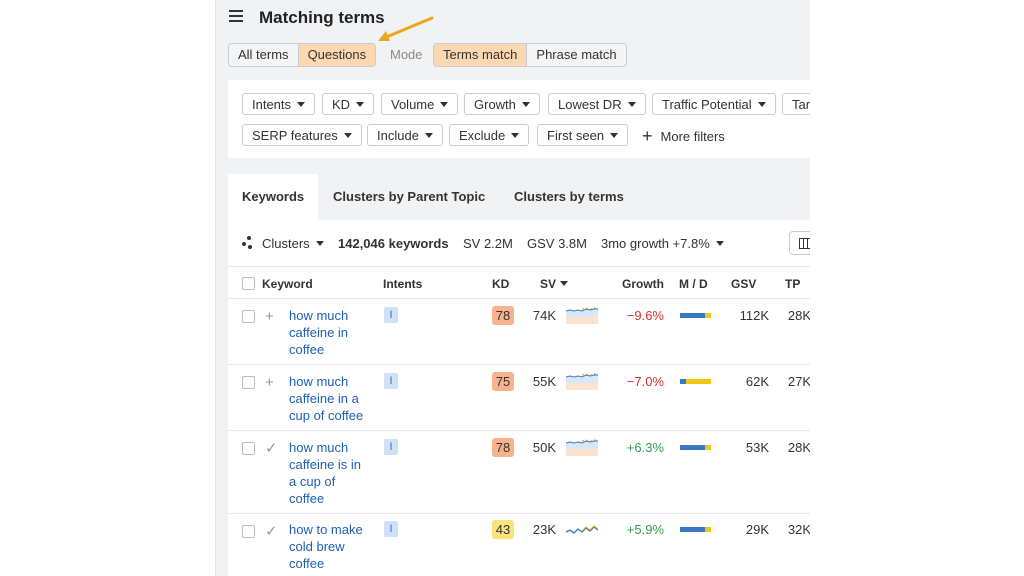 This screenshot has width=1024, height=576. I want to click on total-sv: SV 2.2M, so click(488, 243).